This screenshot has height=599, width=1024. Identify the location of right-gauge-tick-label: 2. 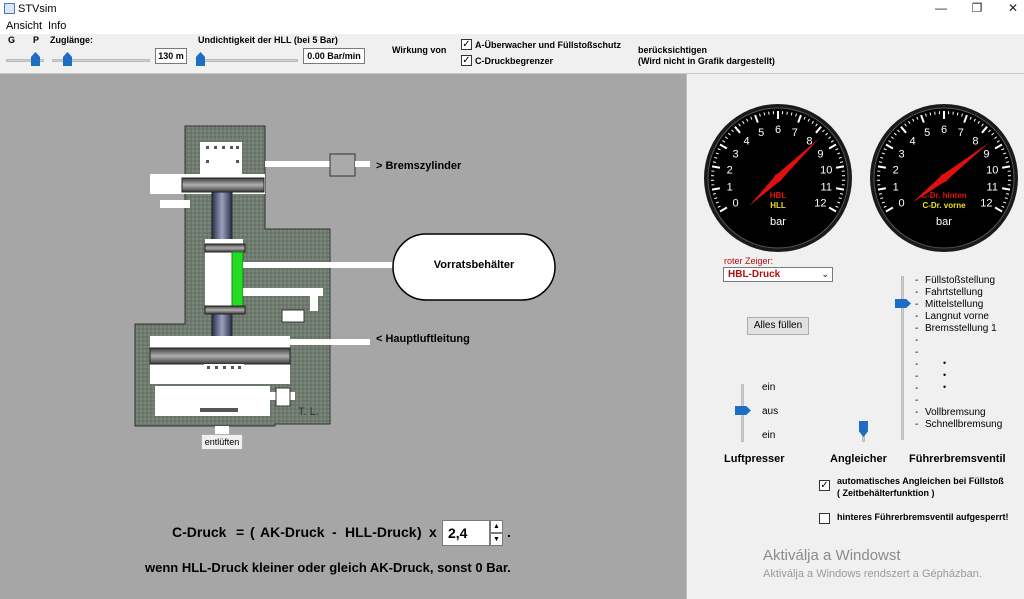
(896, 170).